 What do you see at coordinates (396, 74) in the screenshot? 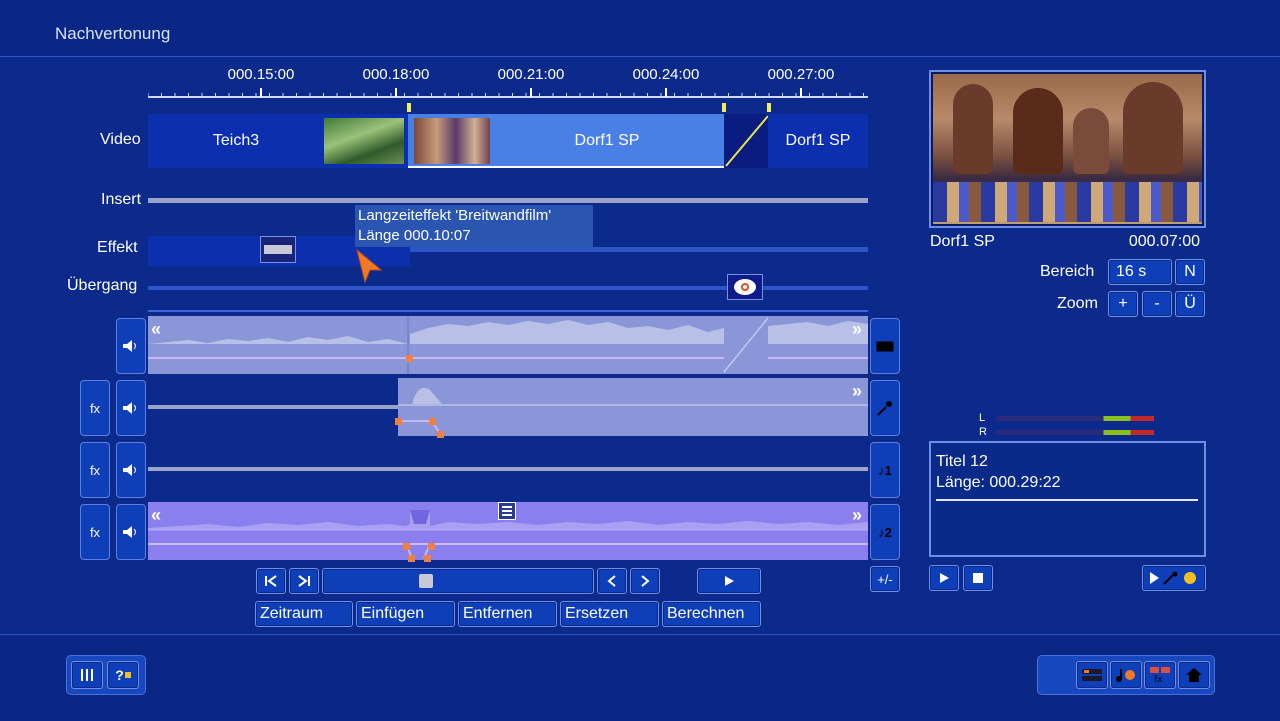
I see `timeline-tick-label: 000.18:00` at bounding box center [396, 74].